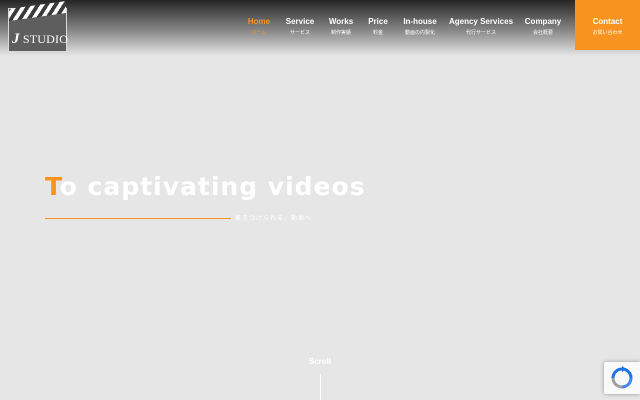 Image resolution: width=640 pixels, height=400 pixels. I want to click on scroll-indicator-line, so click(320, 387).